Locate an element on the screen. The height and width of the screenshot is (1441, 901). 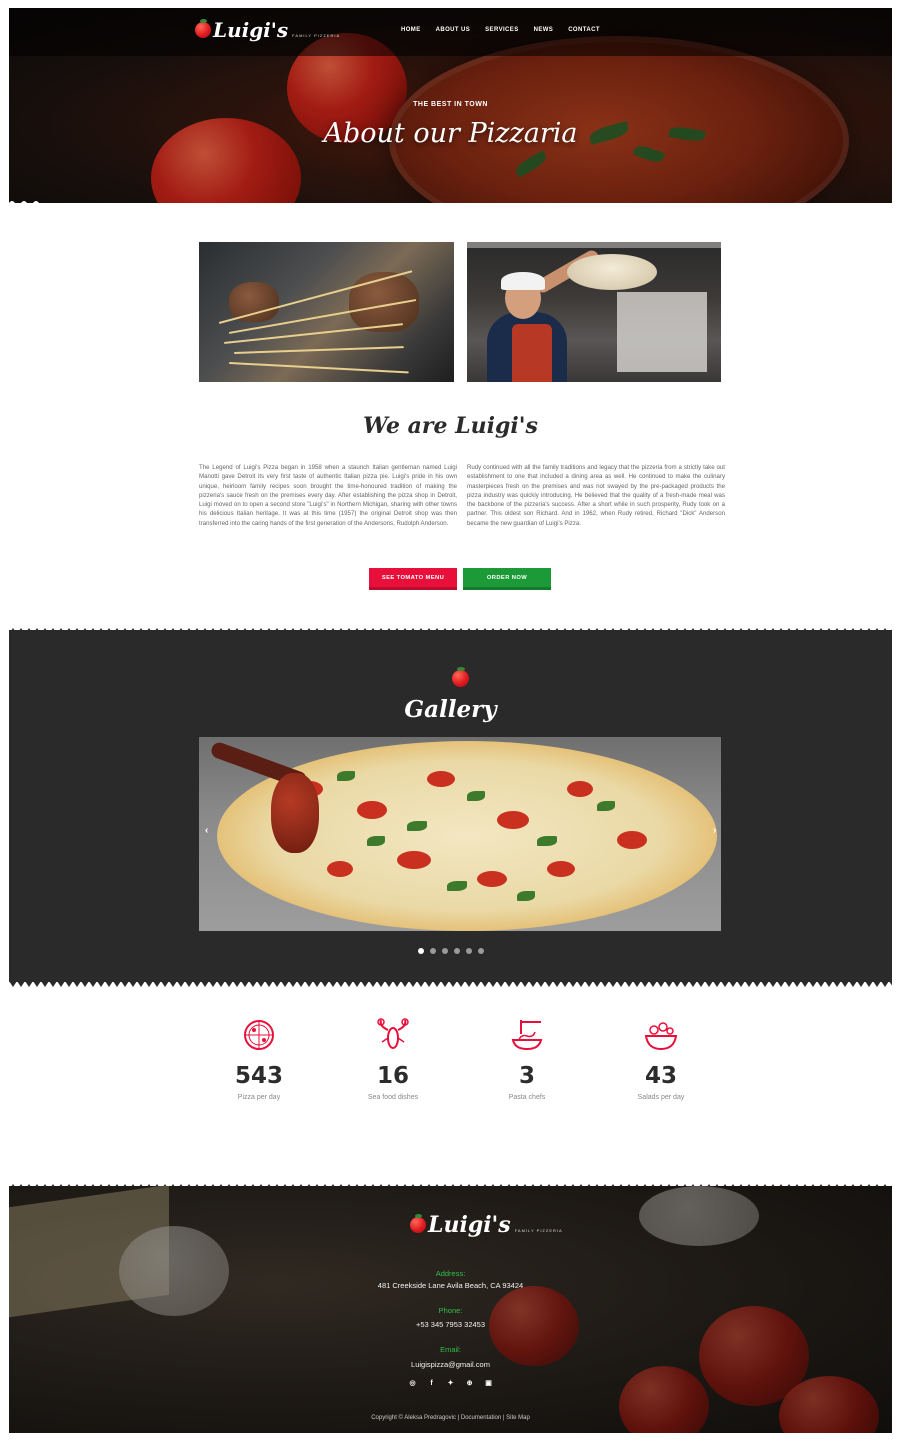
order-now-button: ORDER NOW is located at coordinates (507, 579).